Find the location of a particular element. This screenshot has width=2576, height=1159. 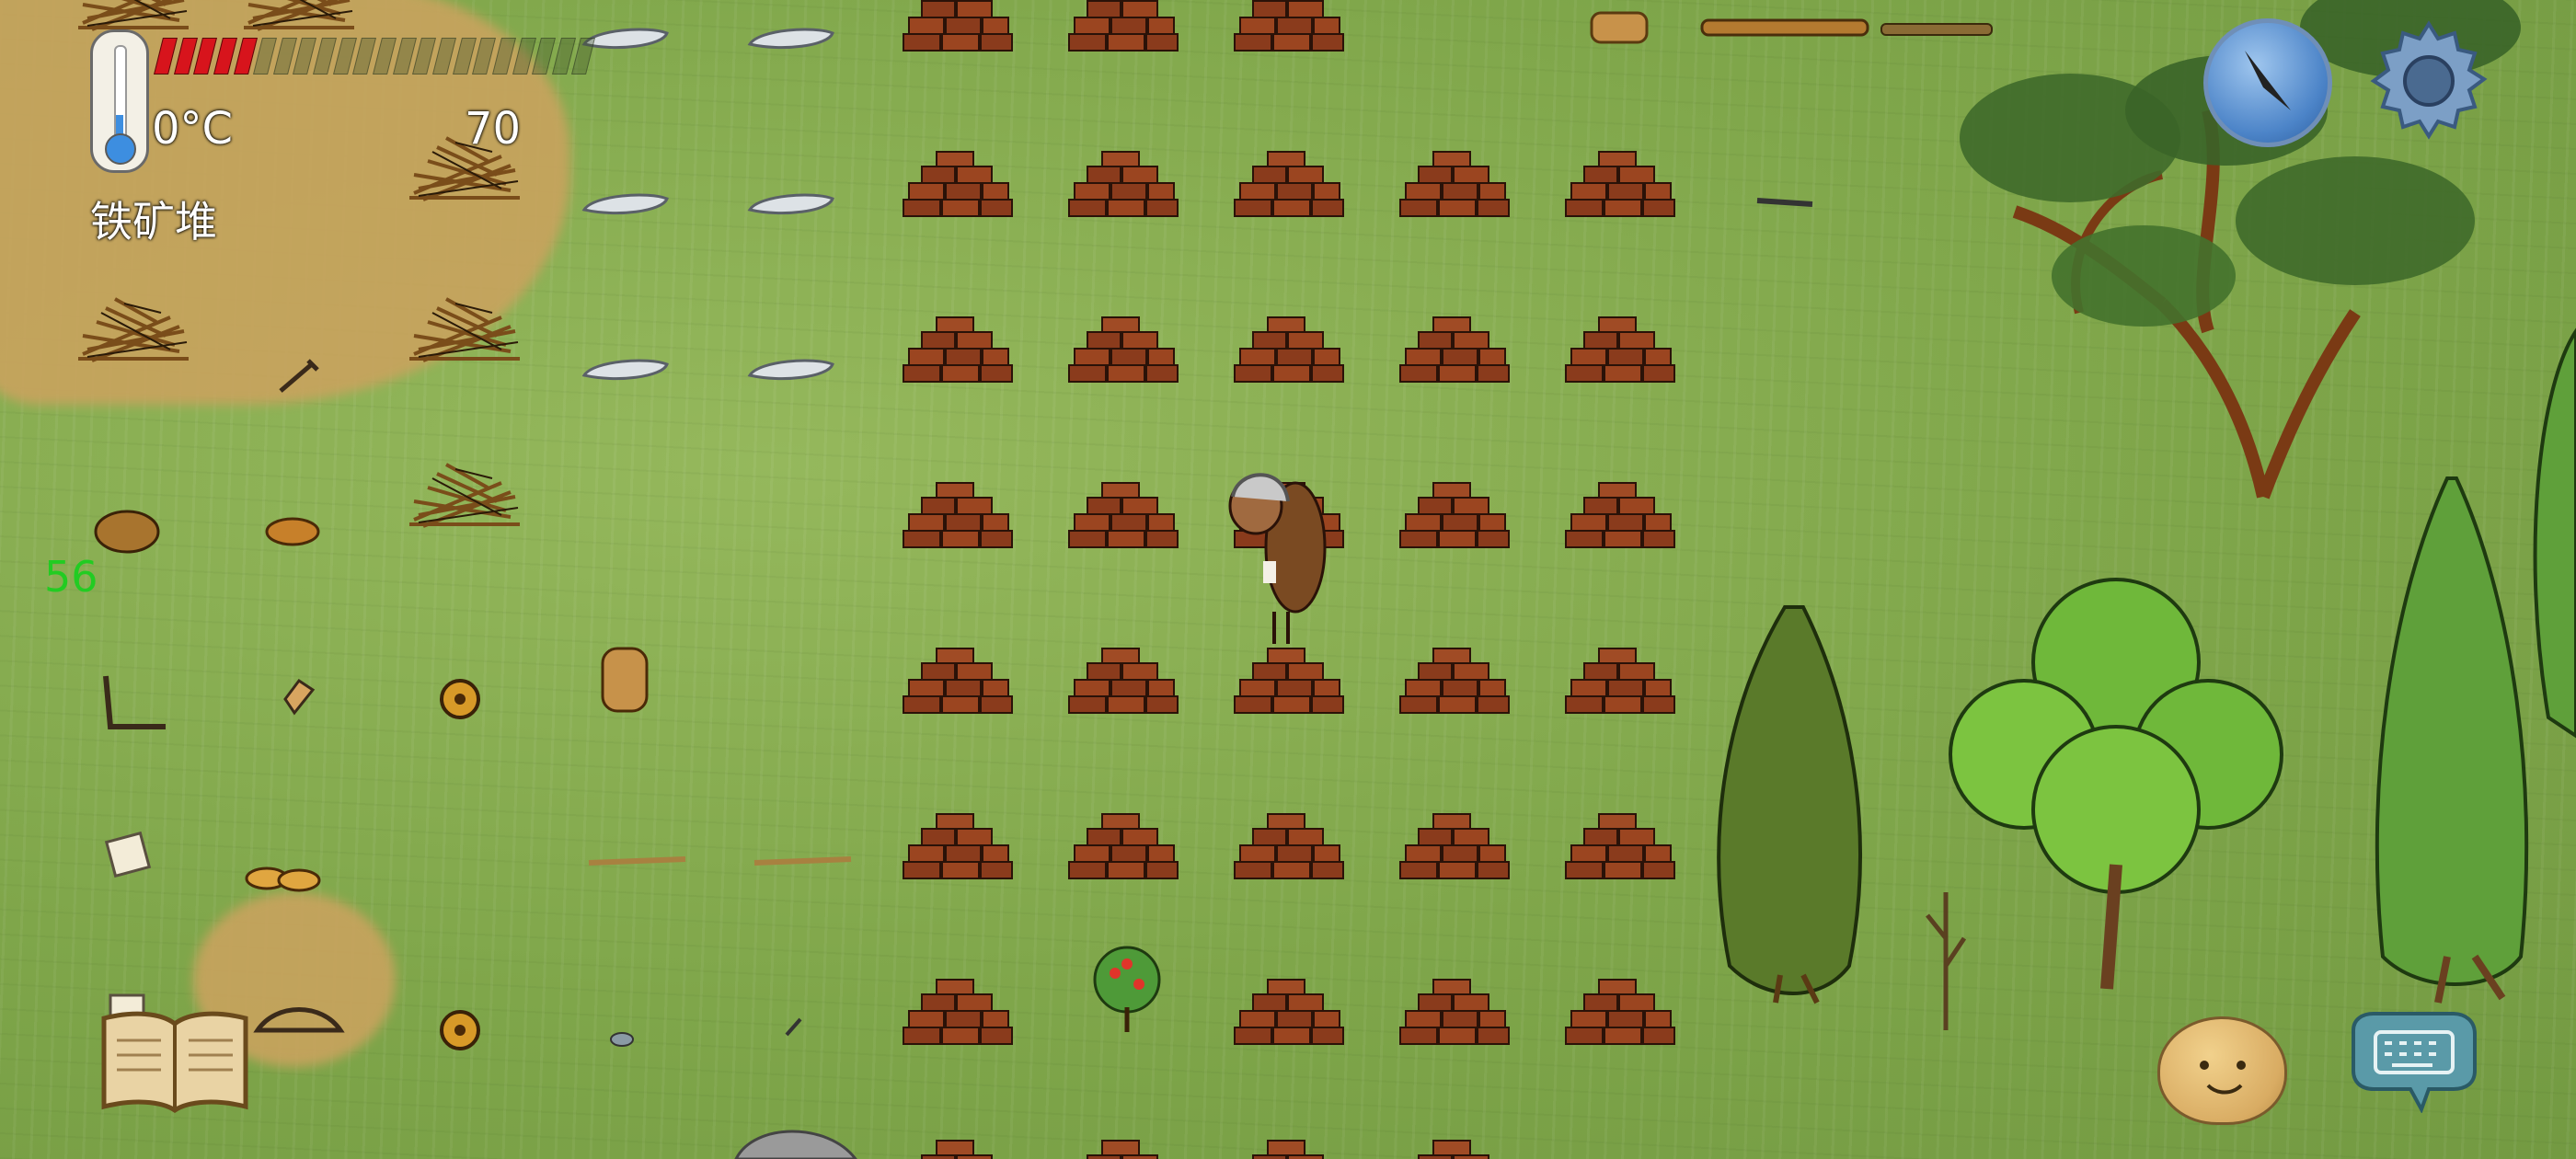

compass-icon is located at coordinates (2267, 82).